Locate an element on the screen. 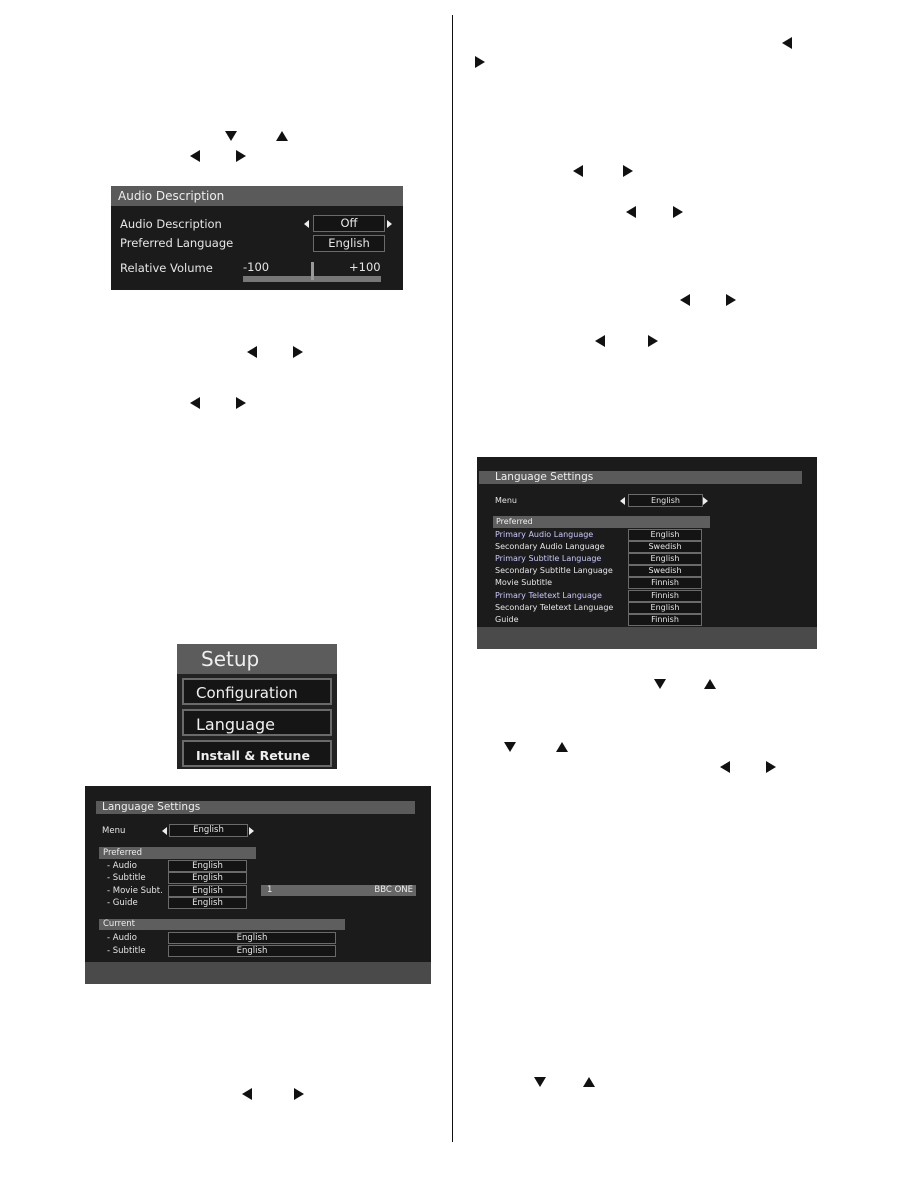  language-row-label: Guide is located at coordinates (507, 619).